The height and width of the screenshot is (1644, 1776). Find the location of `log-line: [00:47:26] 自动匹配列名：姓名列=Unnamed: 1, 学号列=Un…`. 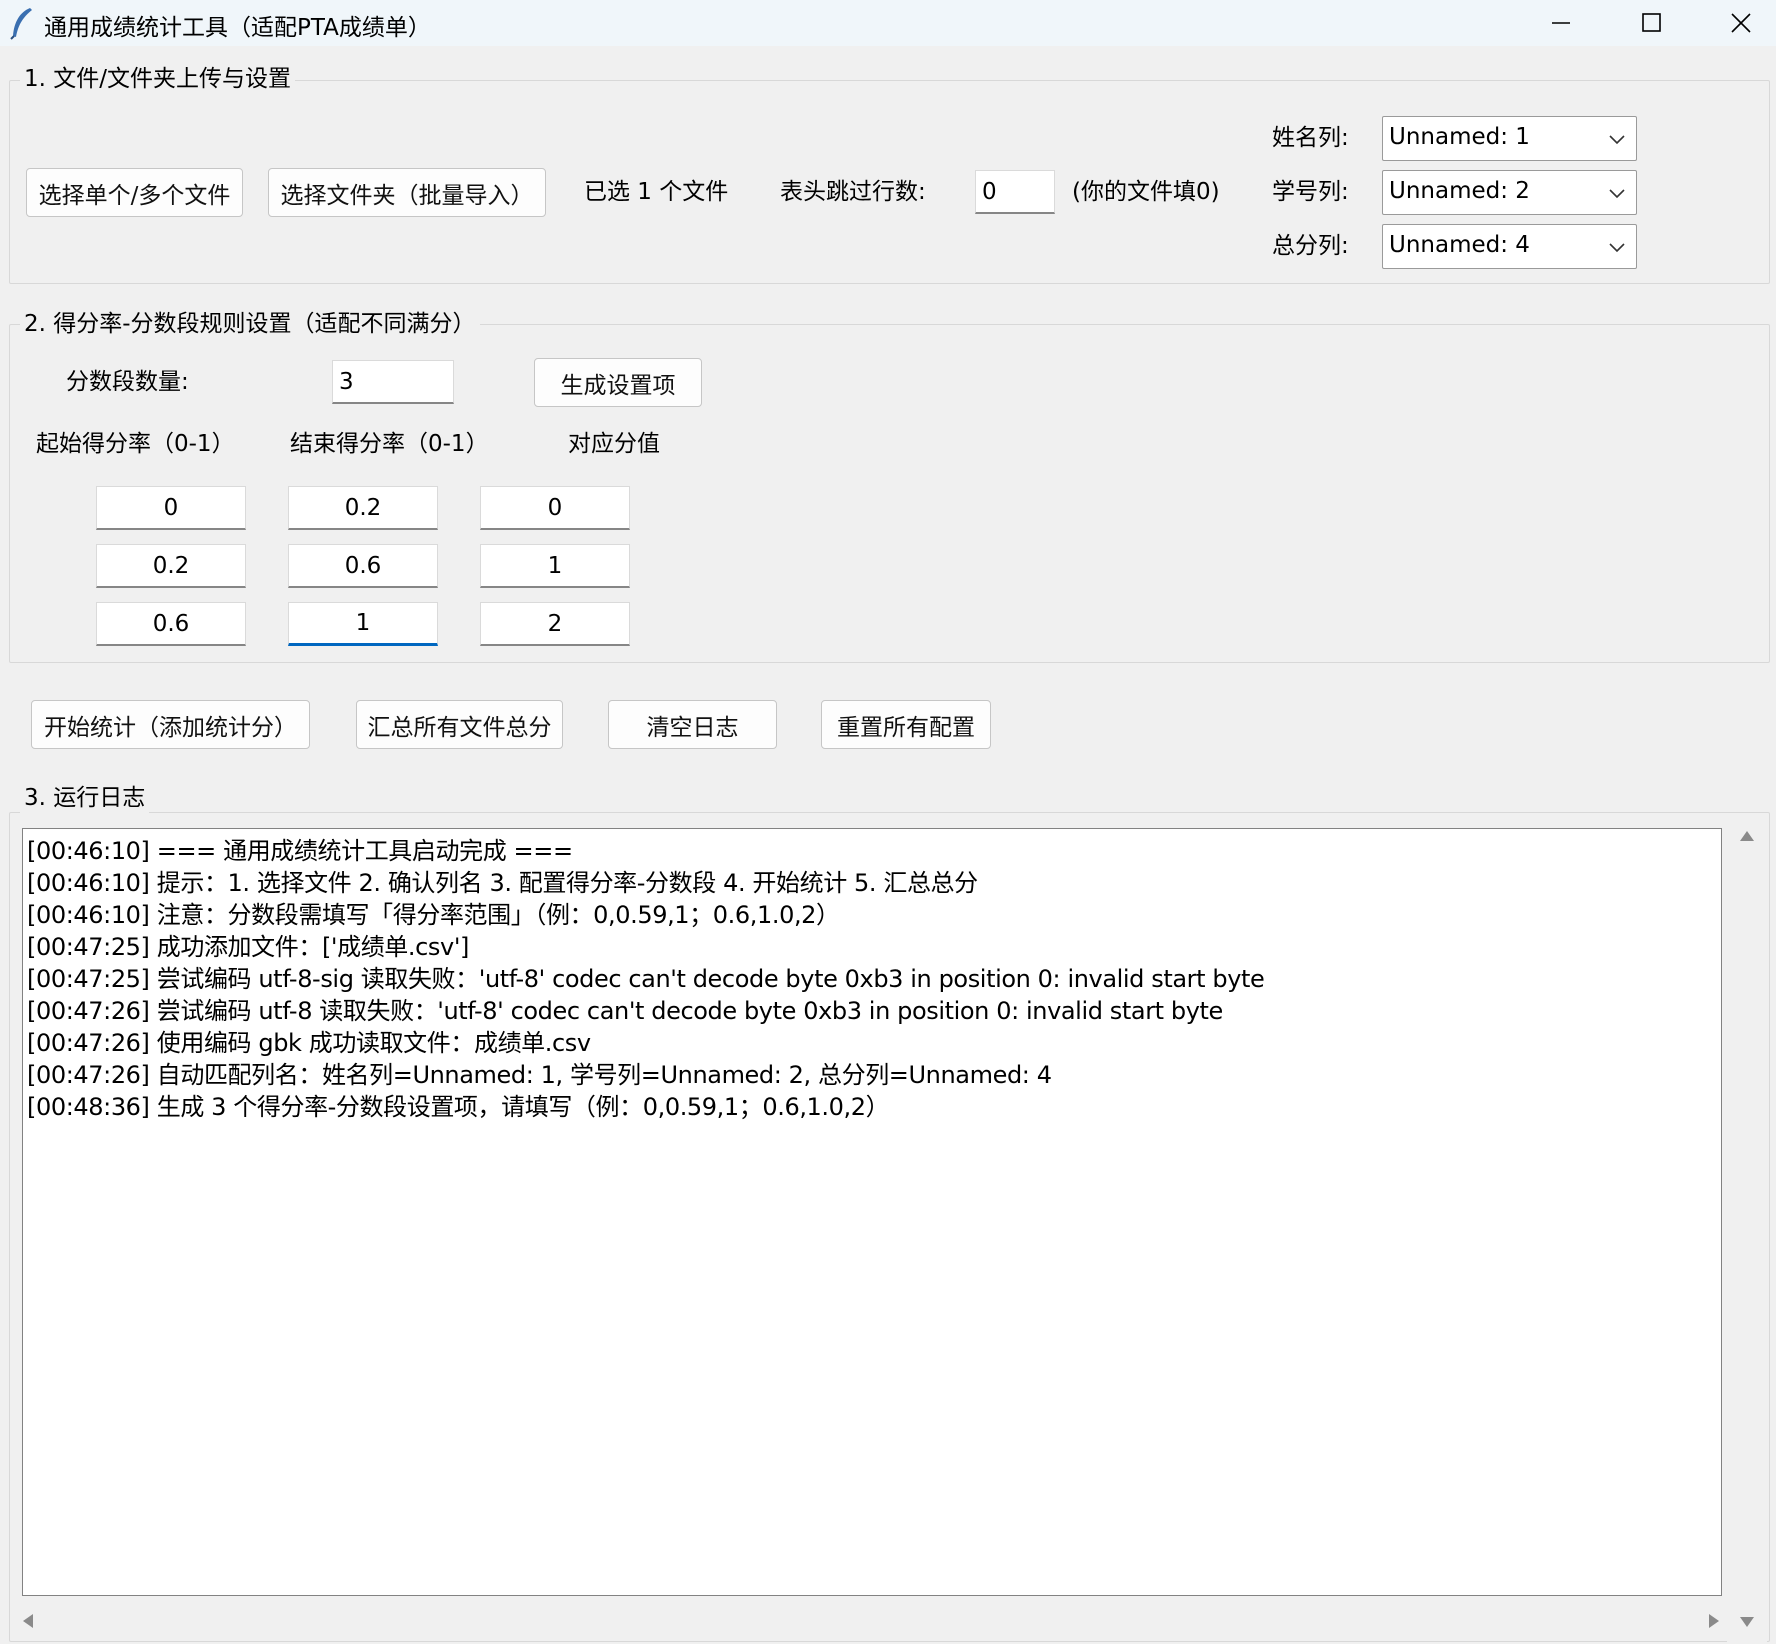

log-line: [00:47:26] 自动匹配列名：姓名列=Unnamed: 1, 学号列=Un… is located at coordinates (539, 1075).